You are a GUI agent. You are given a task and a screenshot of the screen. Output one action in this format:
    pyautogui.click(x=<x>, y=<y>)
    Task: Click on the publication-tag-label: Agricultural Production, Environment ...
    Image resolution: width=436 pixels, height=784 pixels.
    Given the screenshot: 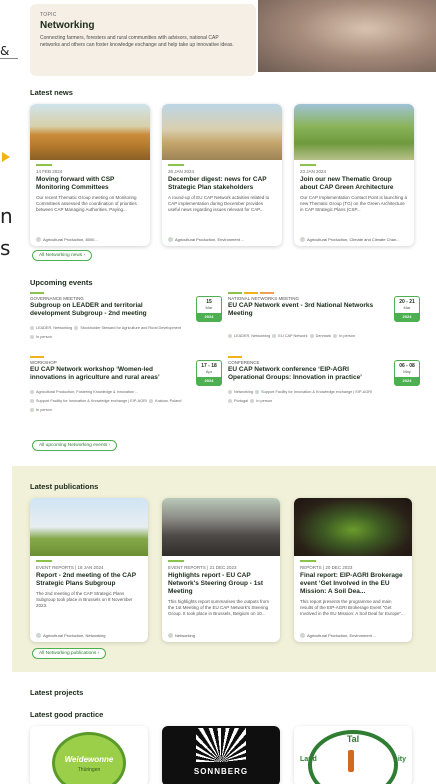 What is the action you would take?
    pyautogui.click(x=342, y=635)
    